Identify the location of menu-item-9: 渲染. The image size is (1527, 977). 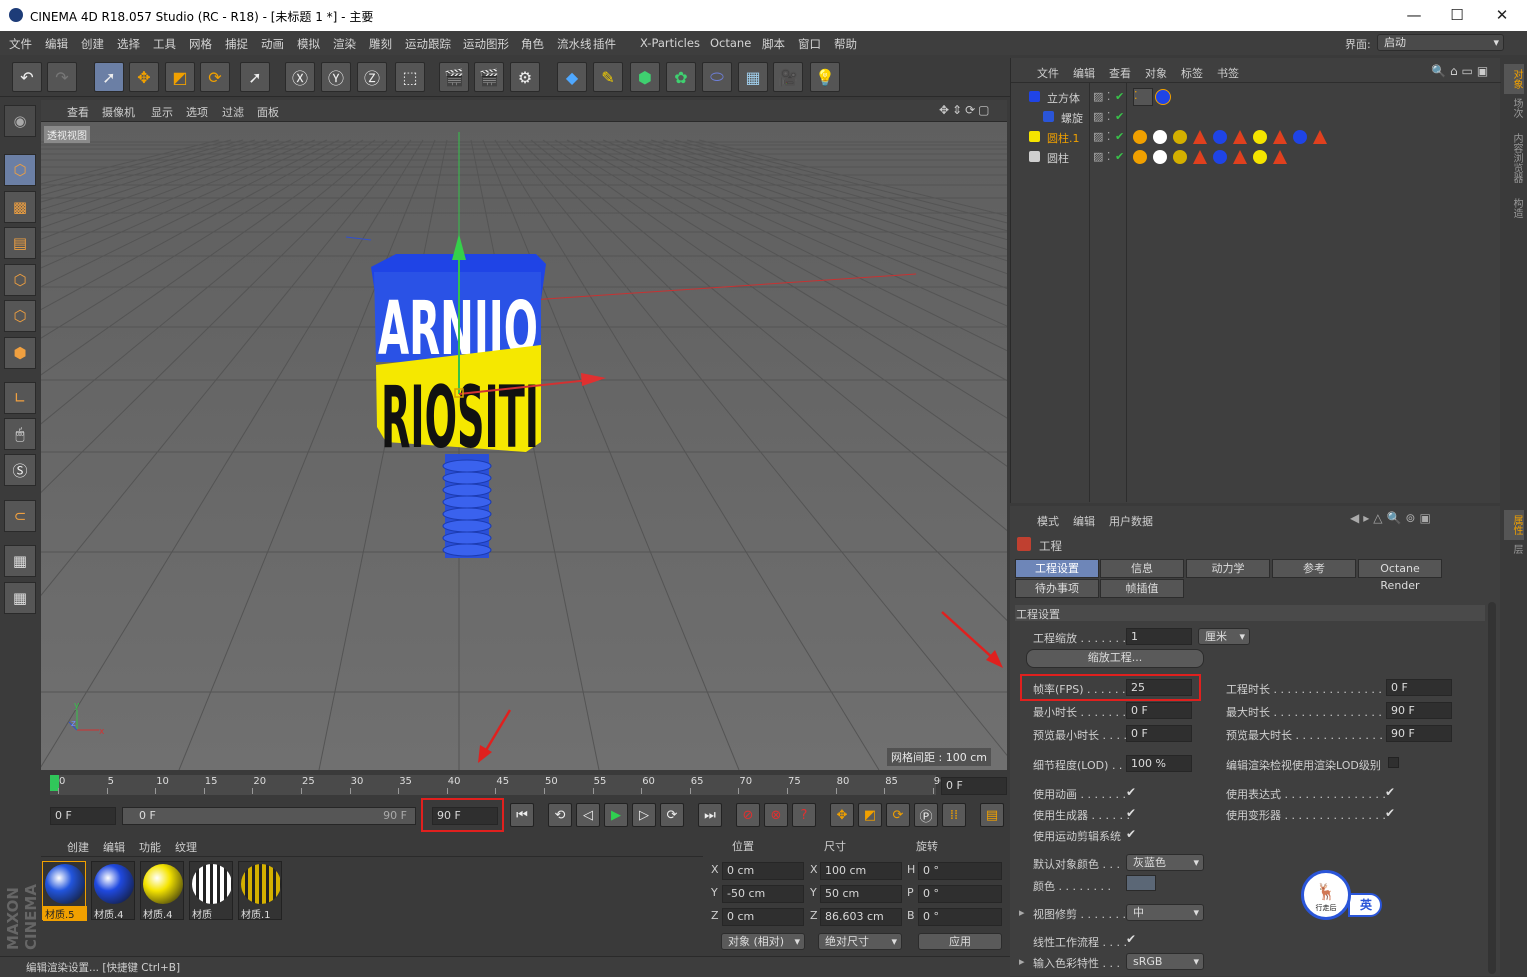
(344, 44).